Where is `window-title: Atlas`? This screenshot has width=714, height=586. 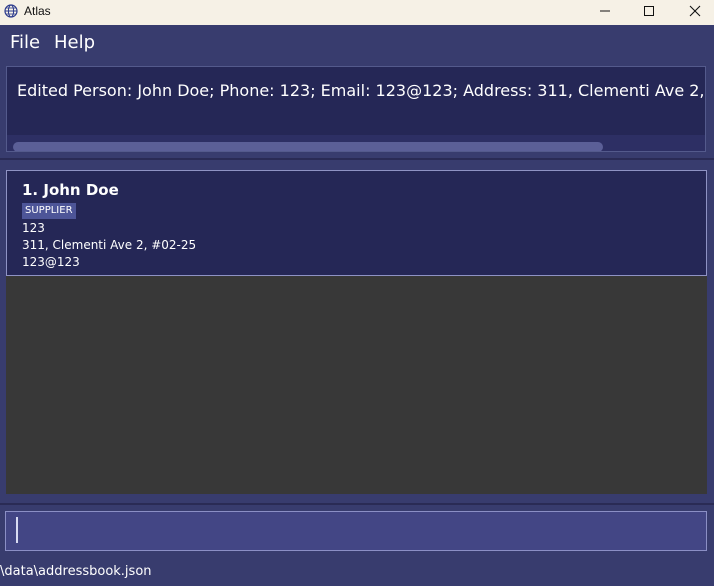
window-title: Atlas is located at coordinates (37, 11).